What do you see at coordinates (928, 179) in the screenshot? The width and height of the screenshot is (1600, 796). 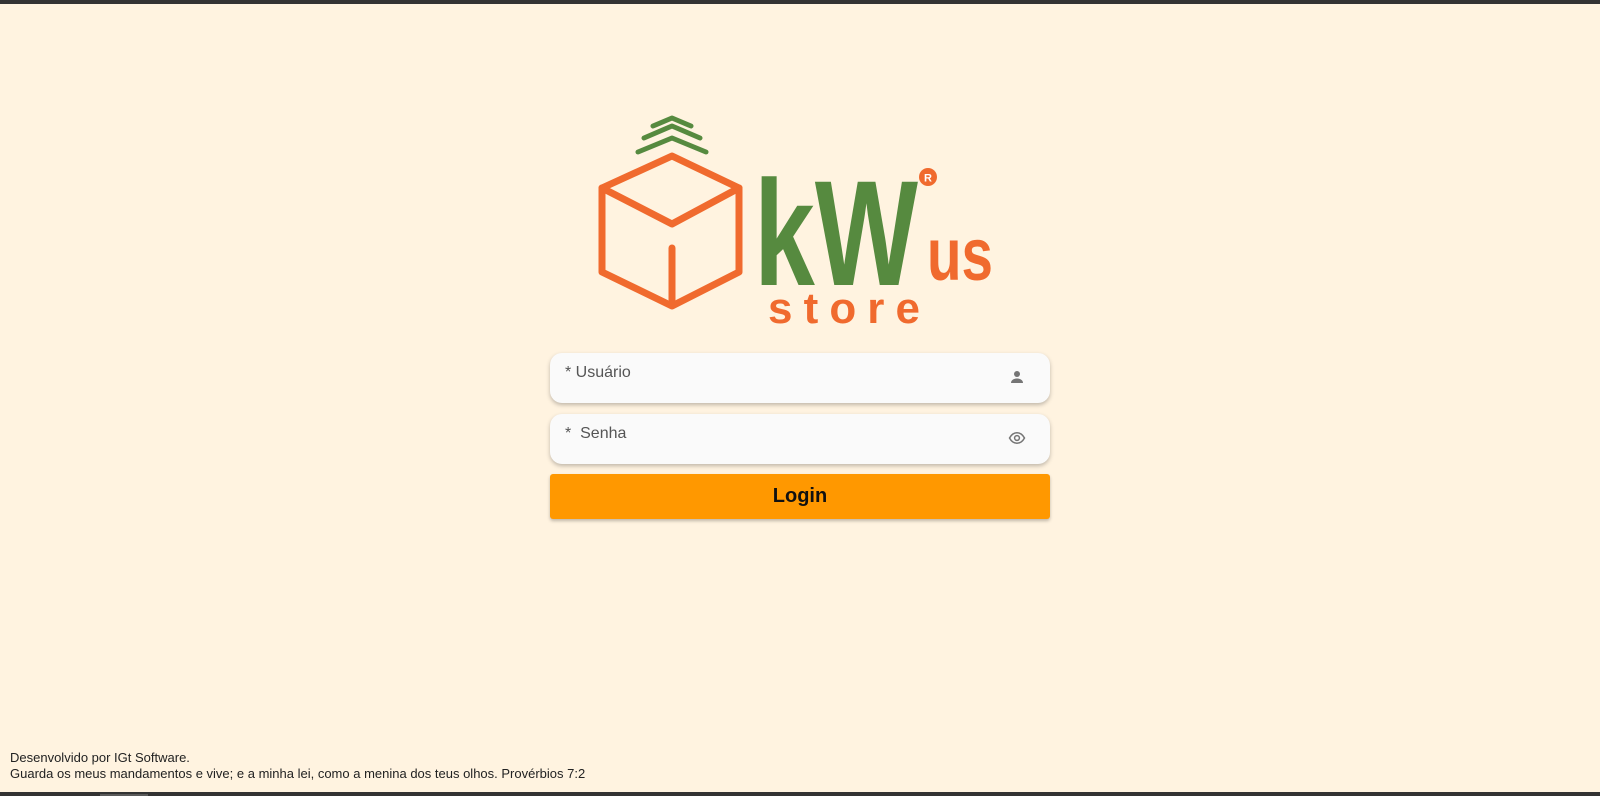 I see `registered-mark-letter: R` at bounding box center [928, 179].